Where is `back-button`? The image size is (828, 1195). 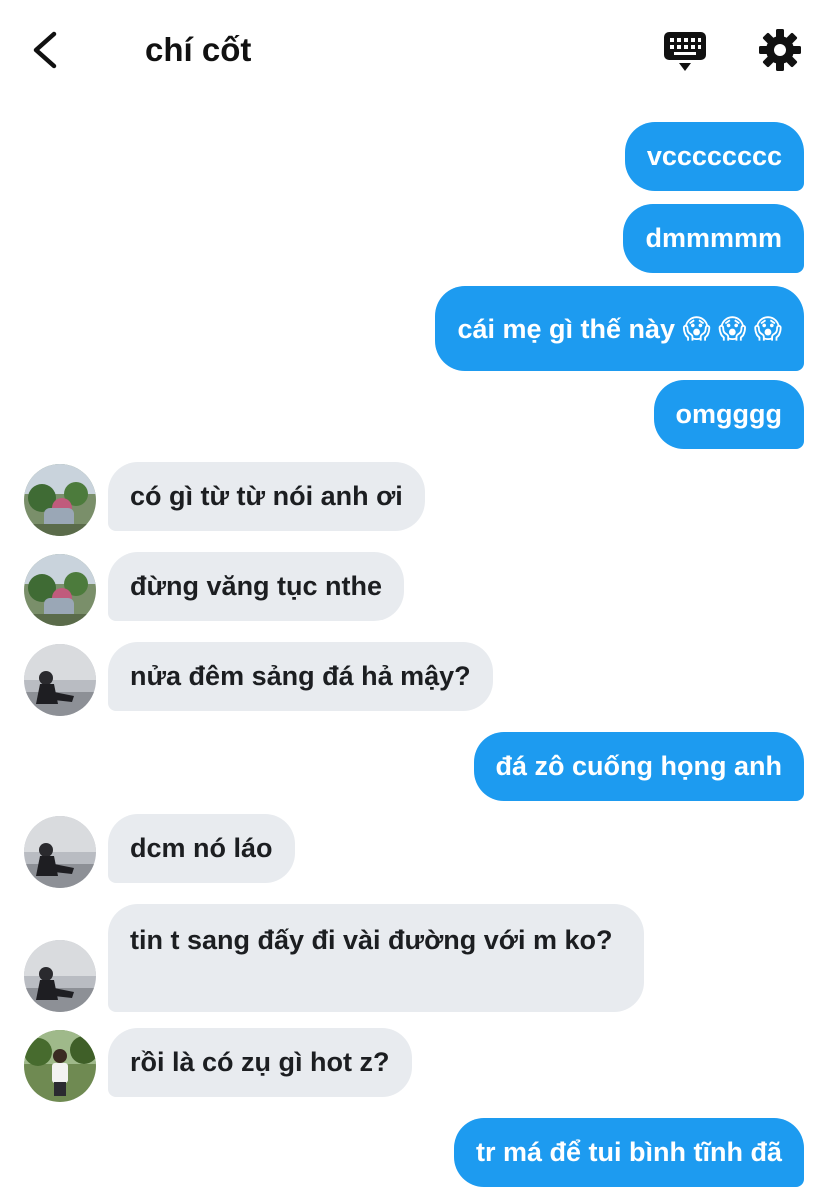 back-button is located at coordinates (46, 50).